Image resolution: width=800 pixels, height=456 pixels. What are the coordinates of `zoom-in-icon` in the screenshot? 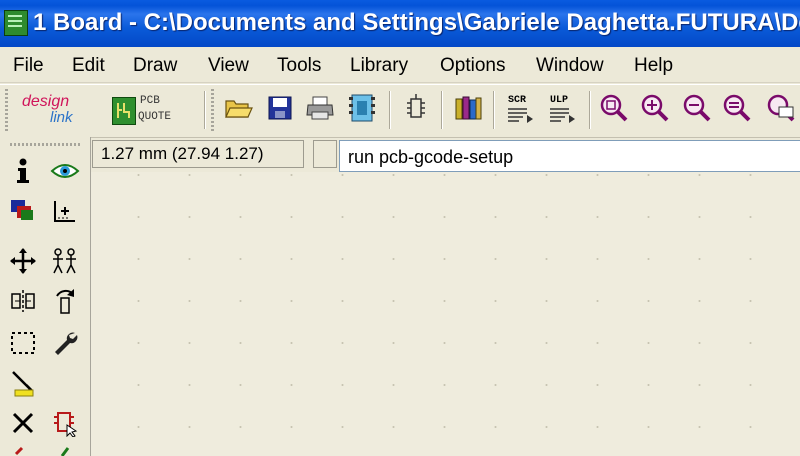 It's located at (655, 110).